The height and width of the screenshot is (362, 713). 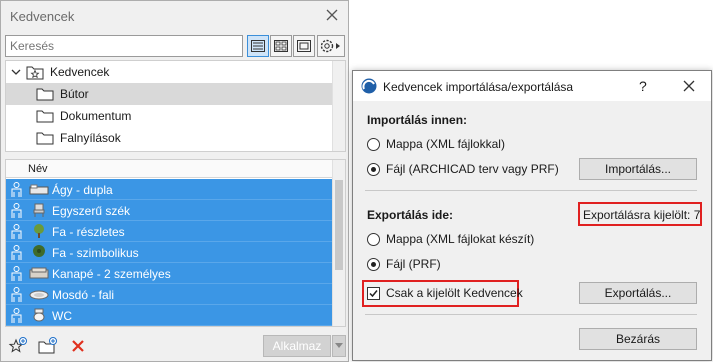 I want to click on list-view-button, so click(x=258, y=46).